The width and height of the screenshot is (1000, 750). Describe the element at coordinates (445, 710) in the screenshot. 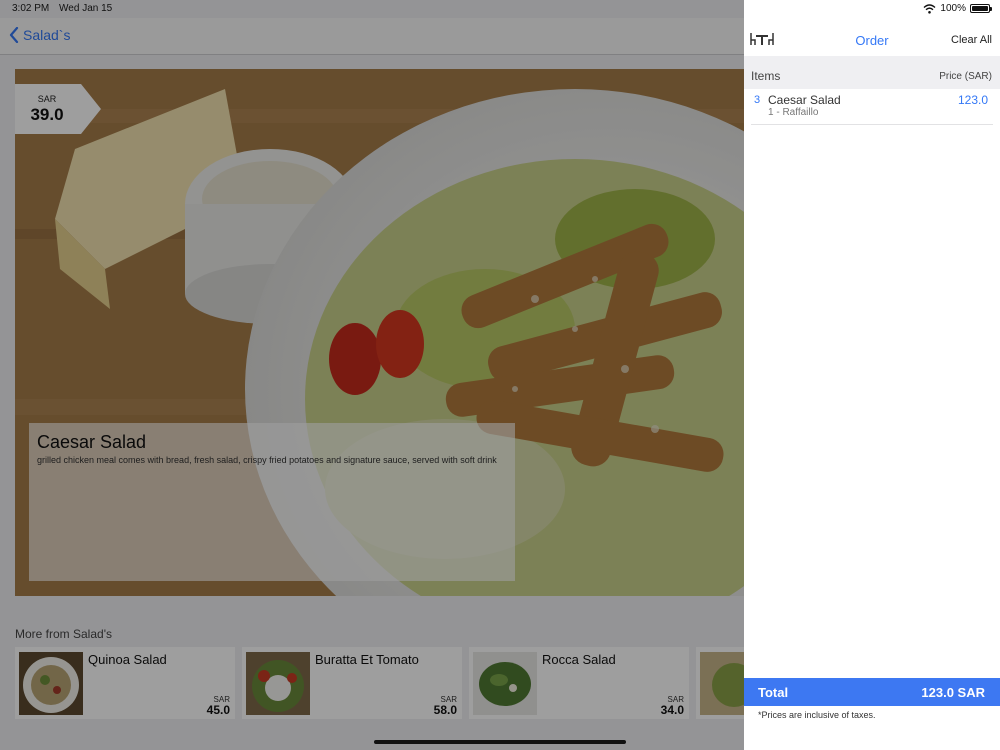

I see `product-price: 58.0` at that location.